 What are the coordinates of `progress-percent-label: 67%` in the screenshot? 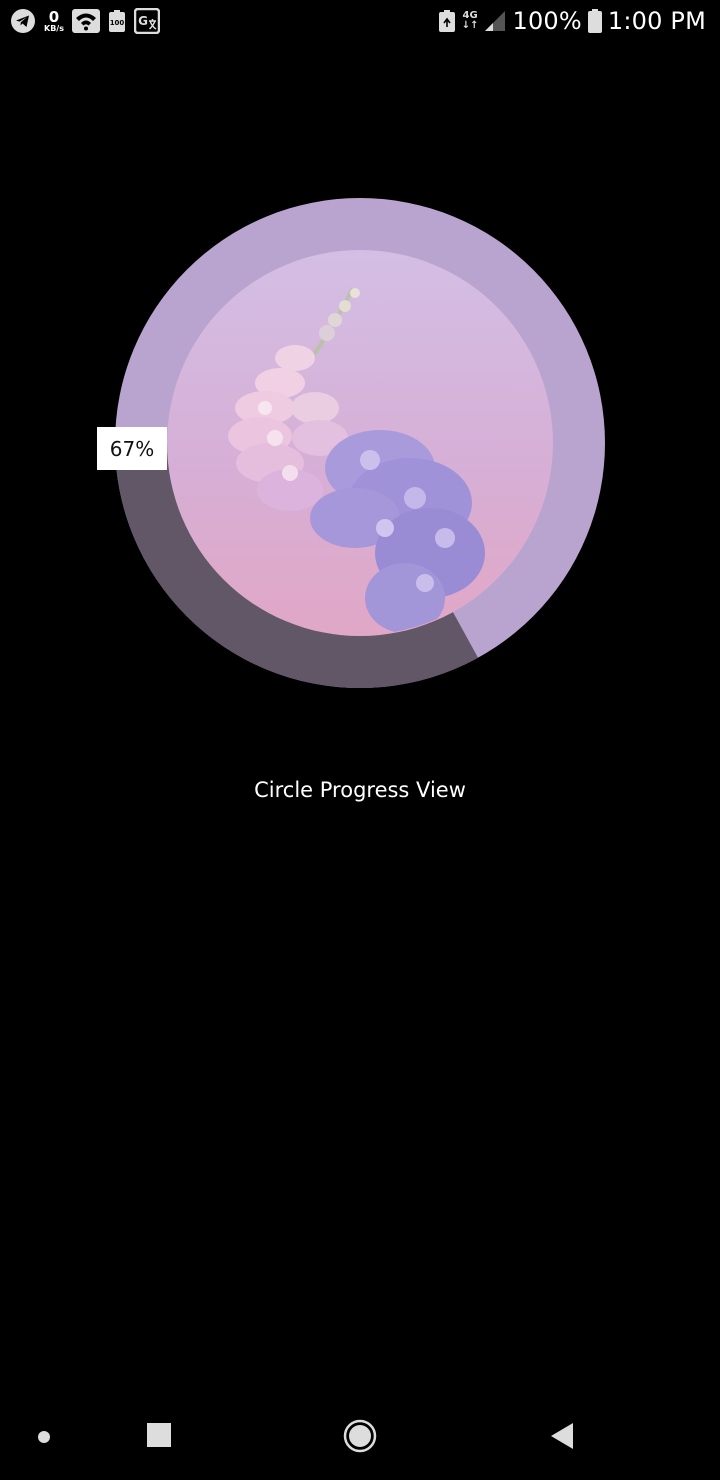 It's located at (132, 448).